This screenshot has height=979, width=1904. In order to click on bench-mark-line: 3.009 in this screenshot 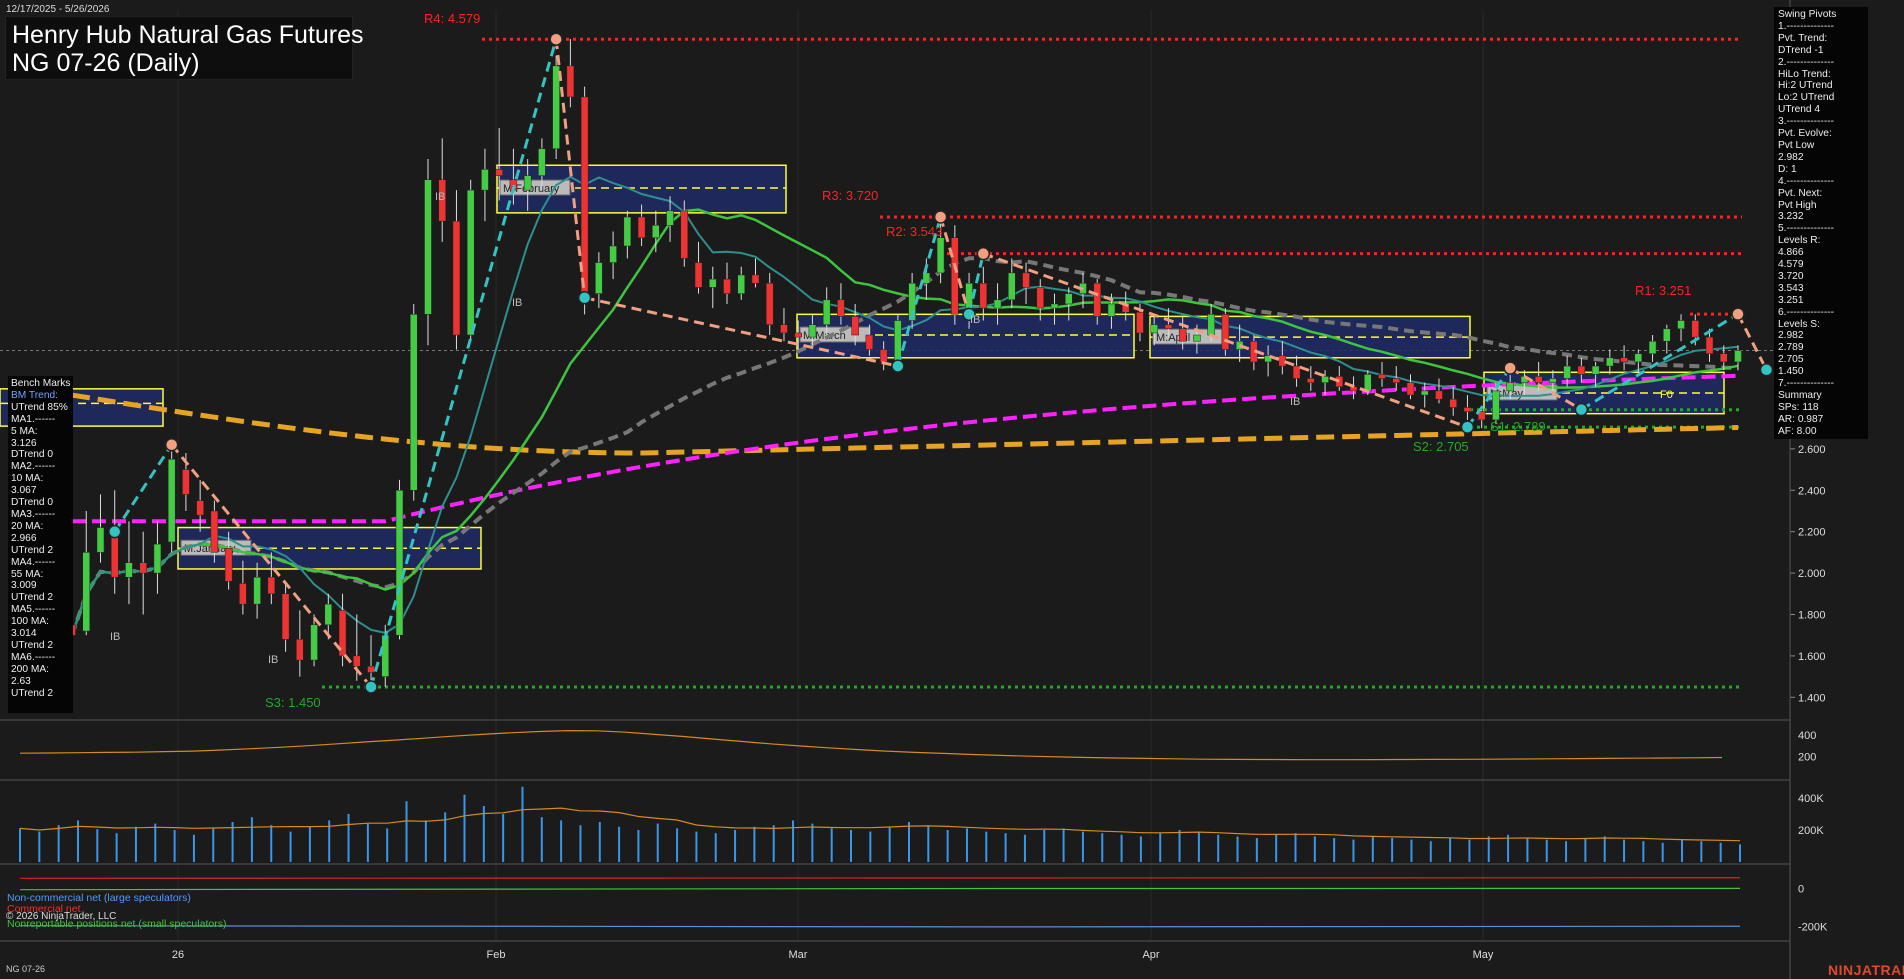, I will do `click(24, 586)`.